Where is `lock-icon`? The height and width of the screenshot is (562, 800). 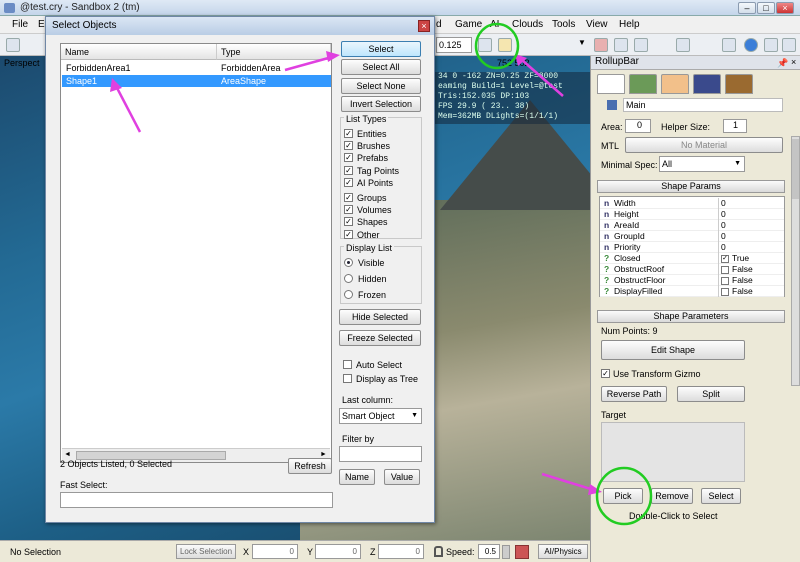 lock-icon is located at coordinates (438, 551).